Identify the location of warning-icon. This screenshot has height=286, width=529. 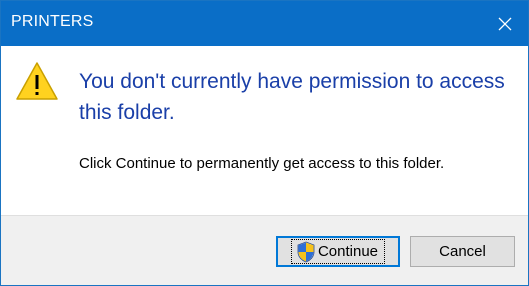
(37, 81).